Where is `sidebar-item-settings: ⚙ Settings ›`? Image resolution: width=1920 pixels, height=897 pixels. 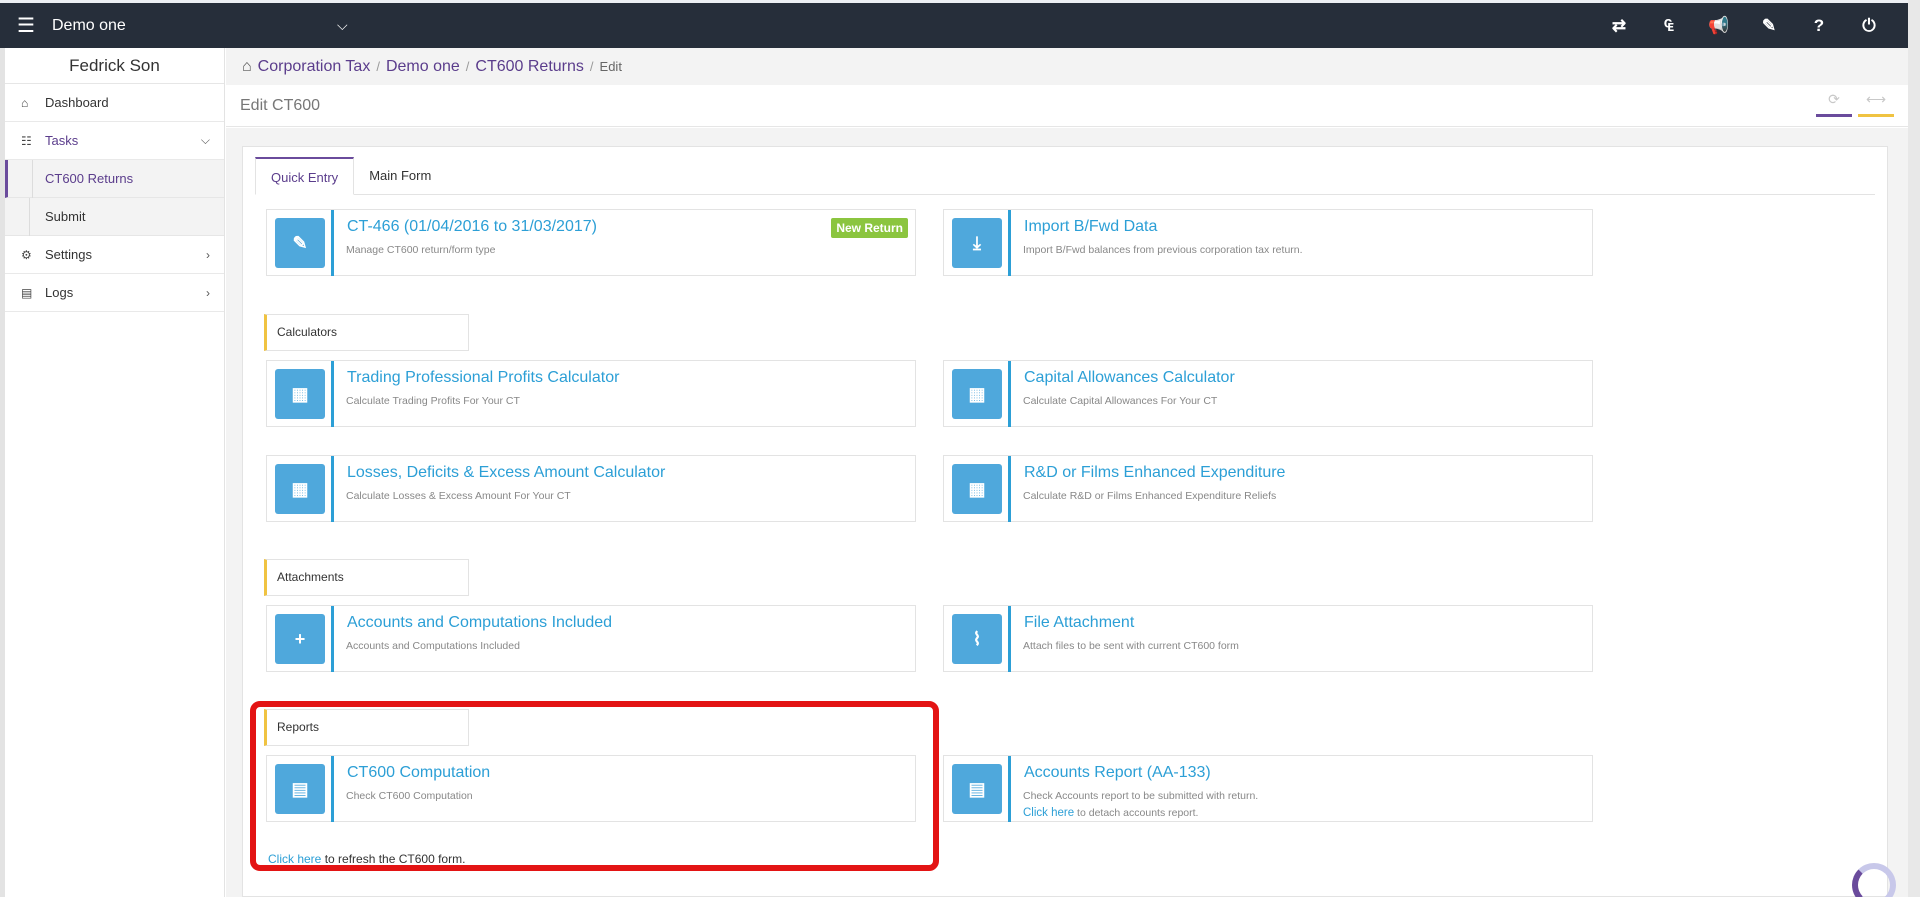 sidebar-item-settings: ⚙ Settings › is located at coordinates (114, 255).